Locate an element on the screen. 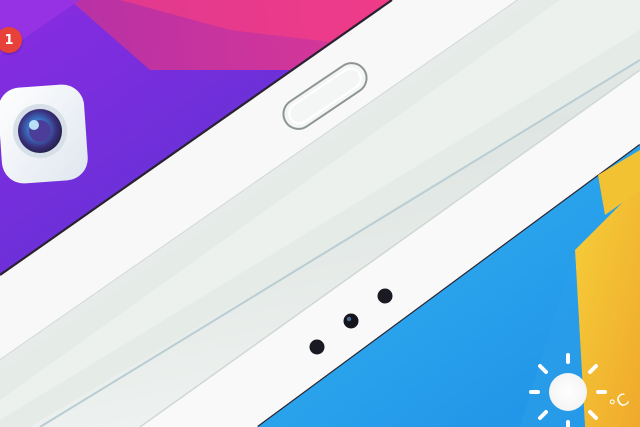 The image size is (640, 427). camera-icon is located at coordinates (44, 134).